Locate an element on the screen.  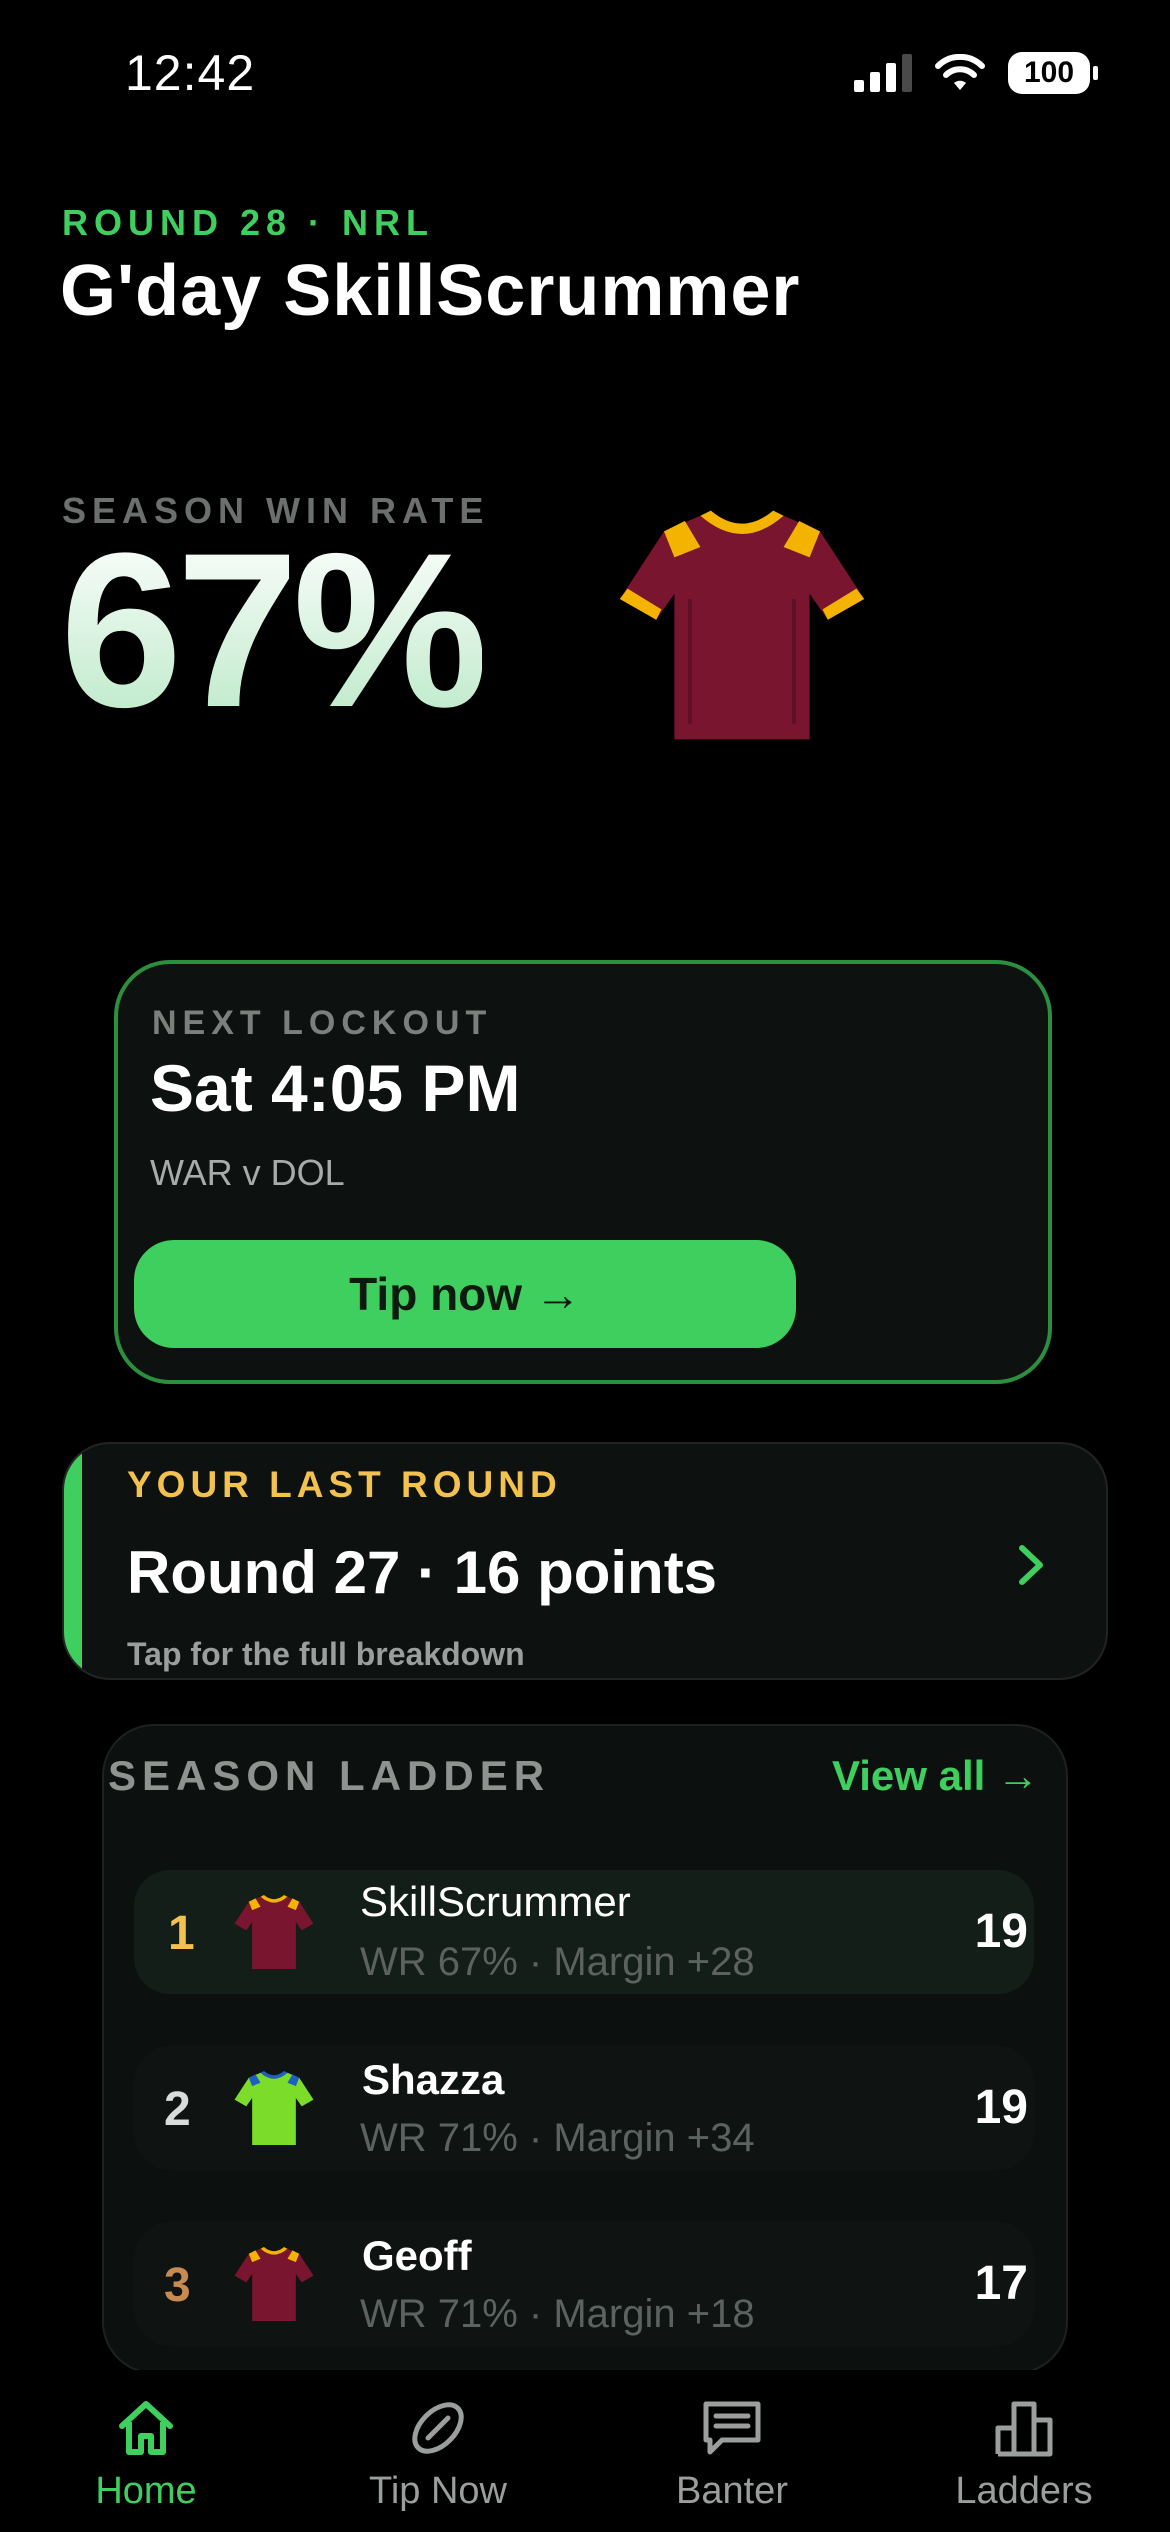
lockout-label: NEXT LOCKOUT is located at coordinates (322, 1023).